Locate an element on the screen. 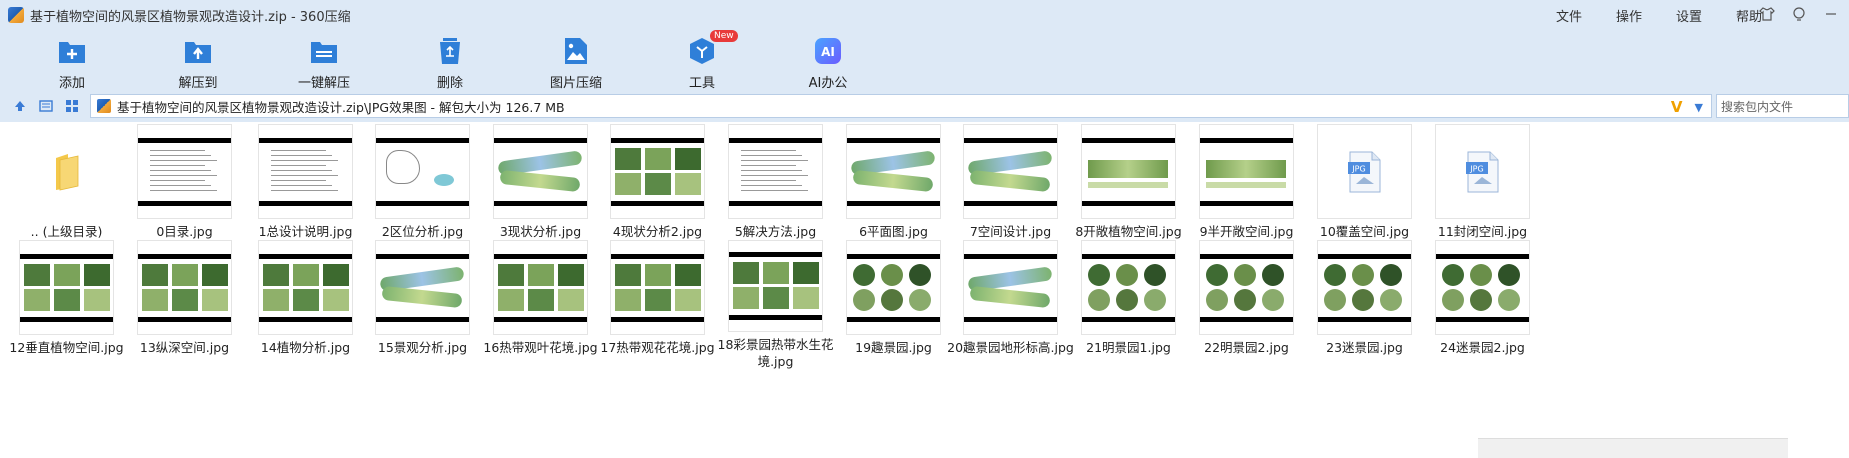 The image size is (1849, 458). file-item: JPG 11封闭空间.jpg is located at coordinates (1482, 189).